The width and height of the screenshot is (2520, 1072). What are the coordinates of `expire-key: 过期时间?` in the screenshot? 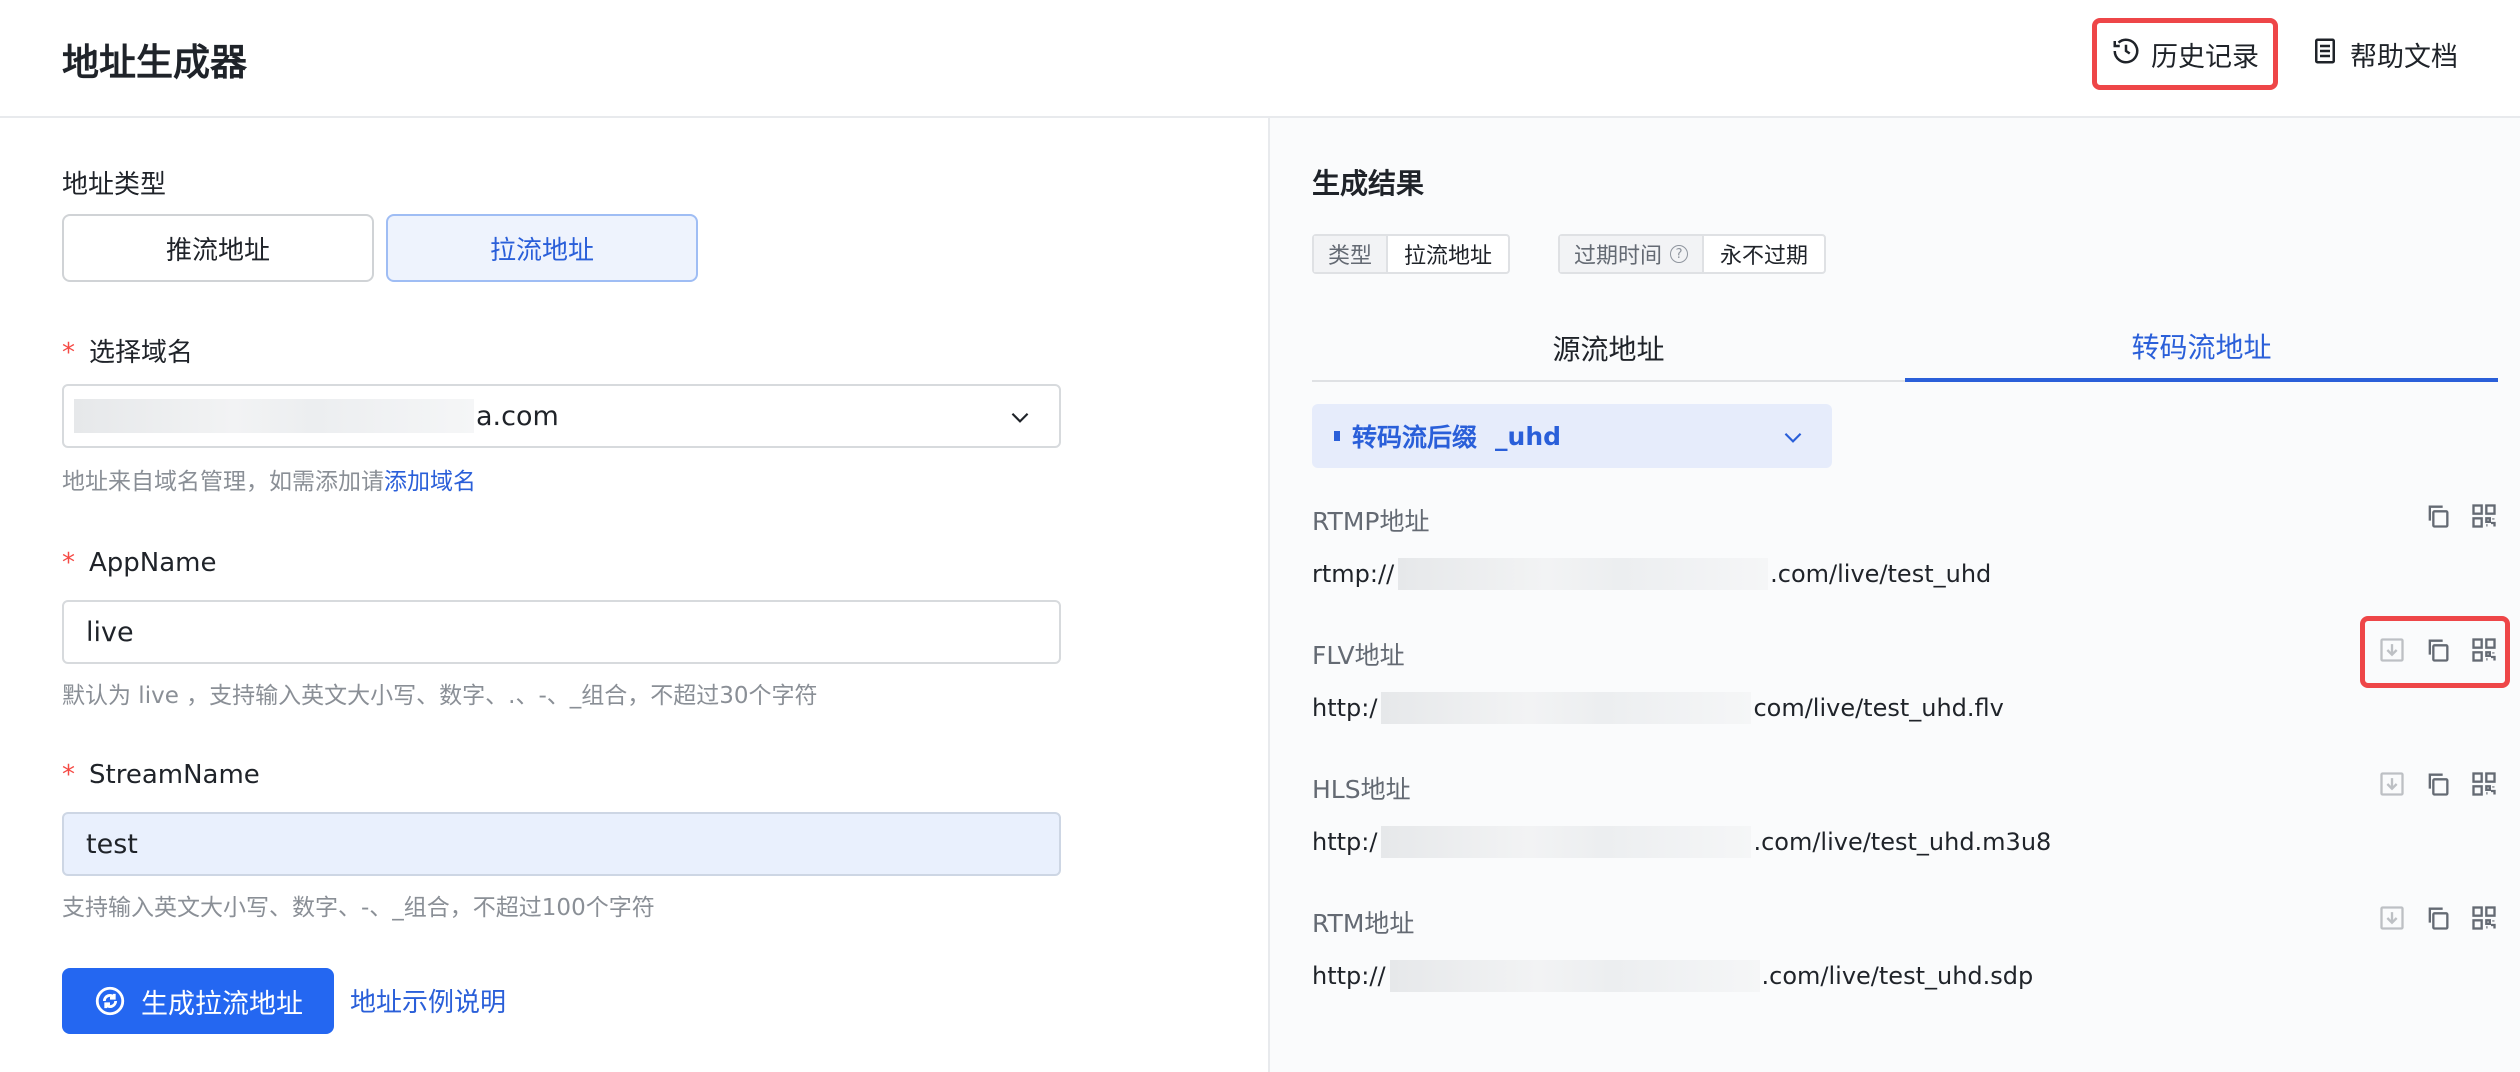 It's located at (1632, 254).